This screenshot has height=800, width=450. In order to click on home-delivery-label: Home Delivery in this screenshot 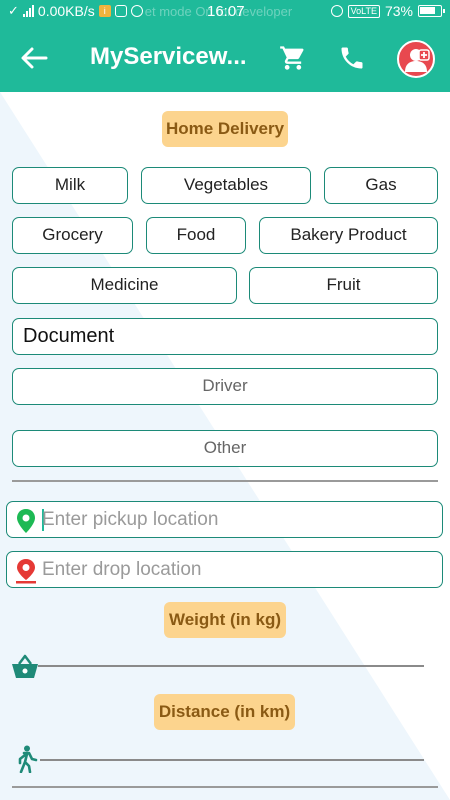, I will do `click(225, 129)`.